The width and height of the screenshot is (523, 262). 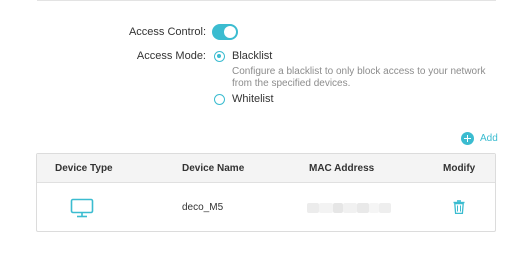 What do you see at coordinates (459, 168) in the screenshot?
I see `column-header-modify: Modify` at bounding box center [459, 168].